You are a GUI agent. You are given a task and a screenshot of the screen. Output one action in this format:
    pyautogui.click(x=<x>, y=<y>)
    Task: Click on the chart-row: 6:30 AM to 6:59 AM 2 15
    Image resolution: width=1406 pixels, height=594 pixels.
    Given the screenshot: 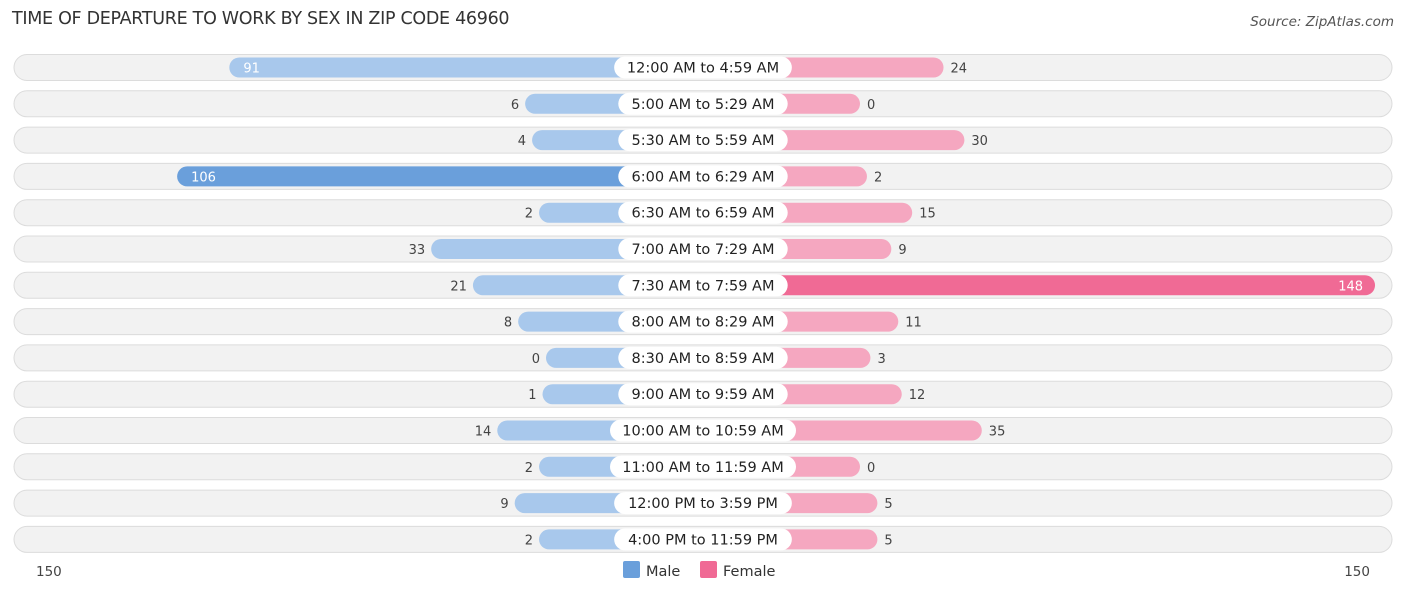 What is the action you would take?
    pyautogui.click(x=703, y=213)
    